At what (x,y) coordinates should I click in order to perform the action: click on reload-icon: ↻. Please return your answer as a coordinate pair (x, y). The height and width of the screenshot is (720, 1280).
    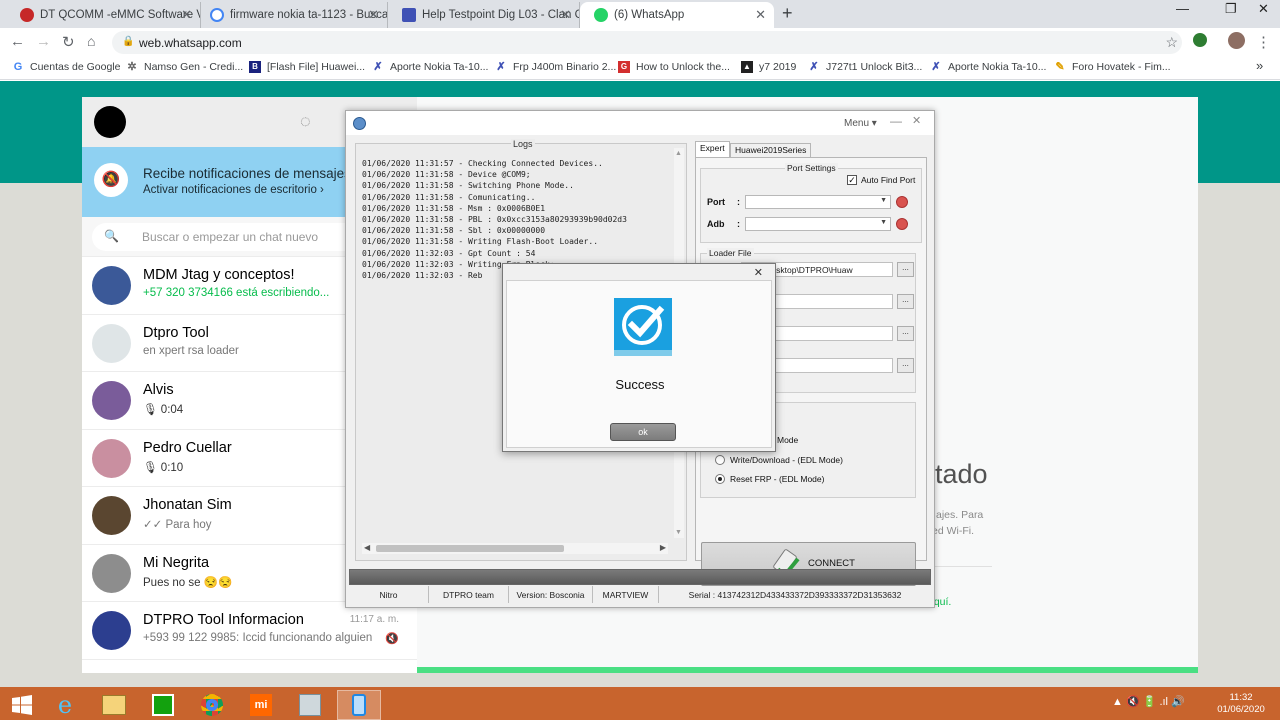
    Looking at the image, I should click on (68, 42).